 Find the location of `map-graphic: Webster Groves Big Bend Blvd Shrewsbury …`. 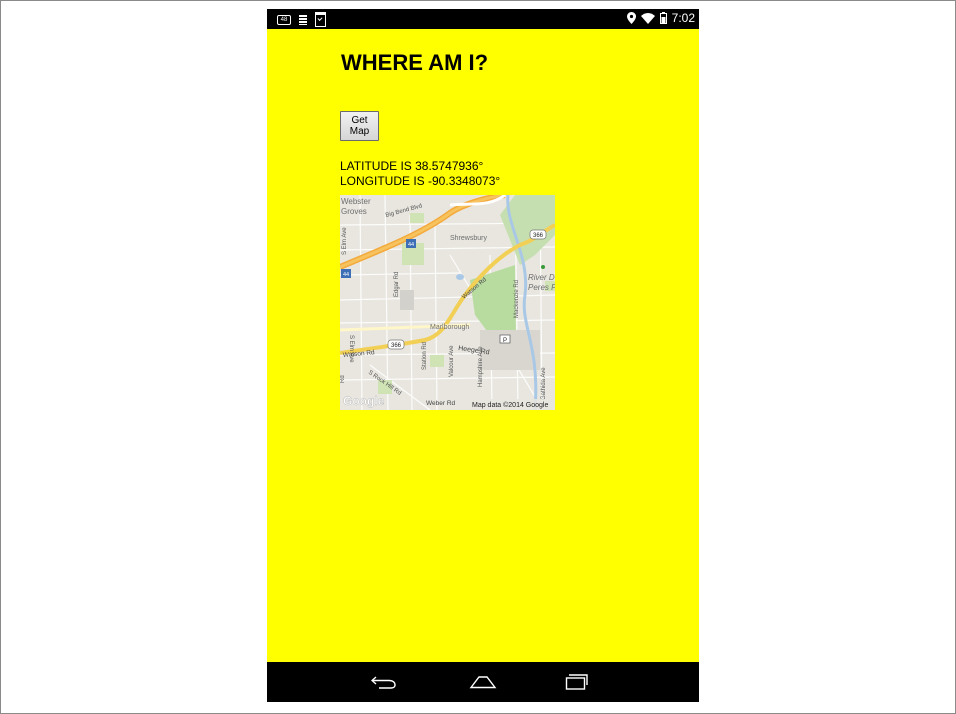

map-graphic: Webster Groves Big Bend Blvd Shrewsbury … is located at coordinates (447, 302).